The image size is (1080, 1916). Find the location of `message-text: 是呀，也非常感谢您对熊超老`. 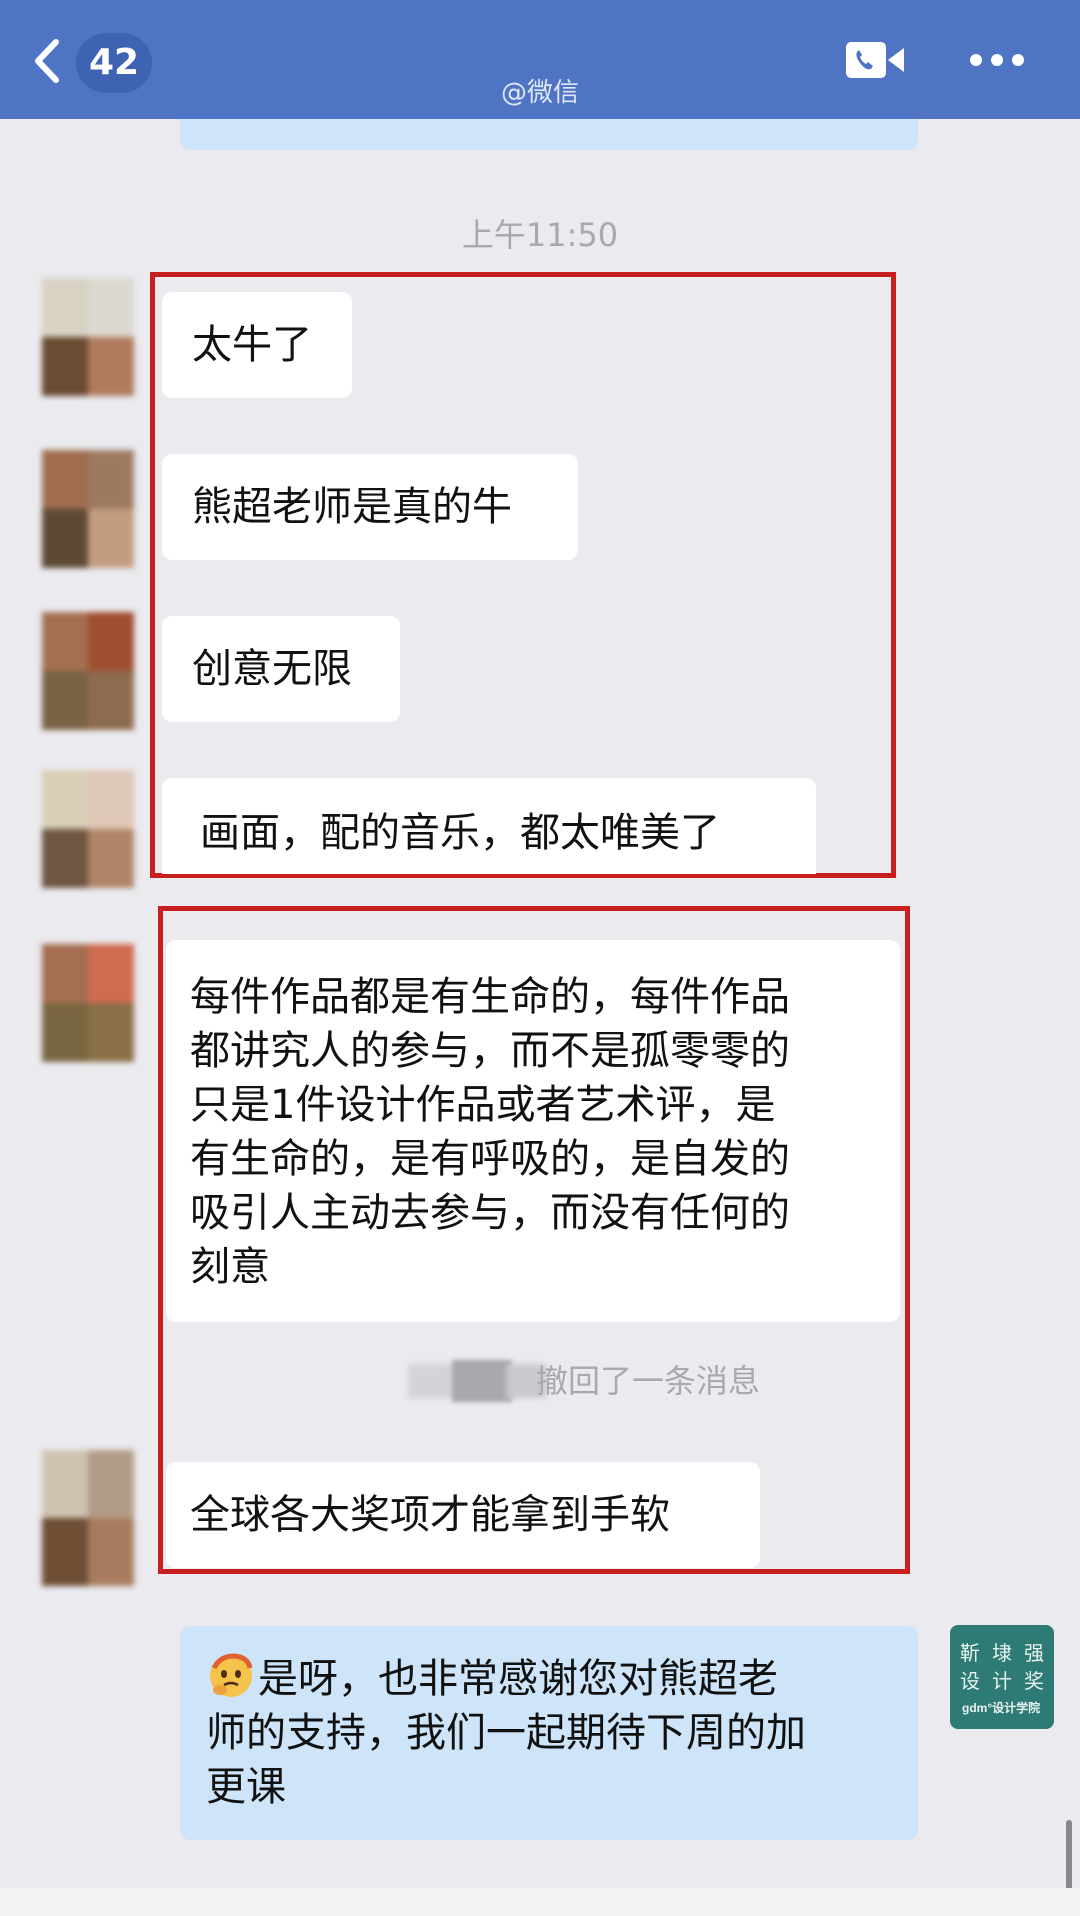

message-text: 是呀，也非常感谢您对熊超老 is located at coordinates (518, 1679).